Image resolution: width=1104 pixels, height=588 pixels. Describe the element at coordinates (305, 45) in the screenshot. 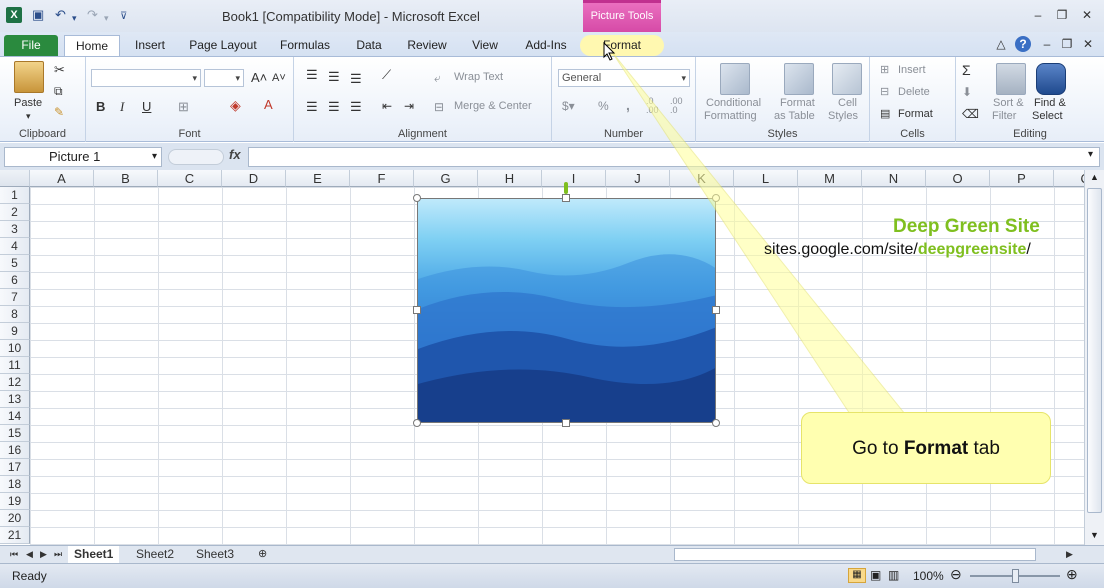

I see `tab-formulas: Formulas` at that location.